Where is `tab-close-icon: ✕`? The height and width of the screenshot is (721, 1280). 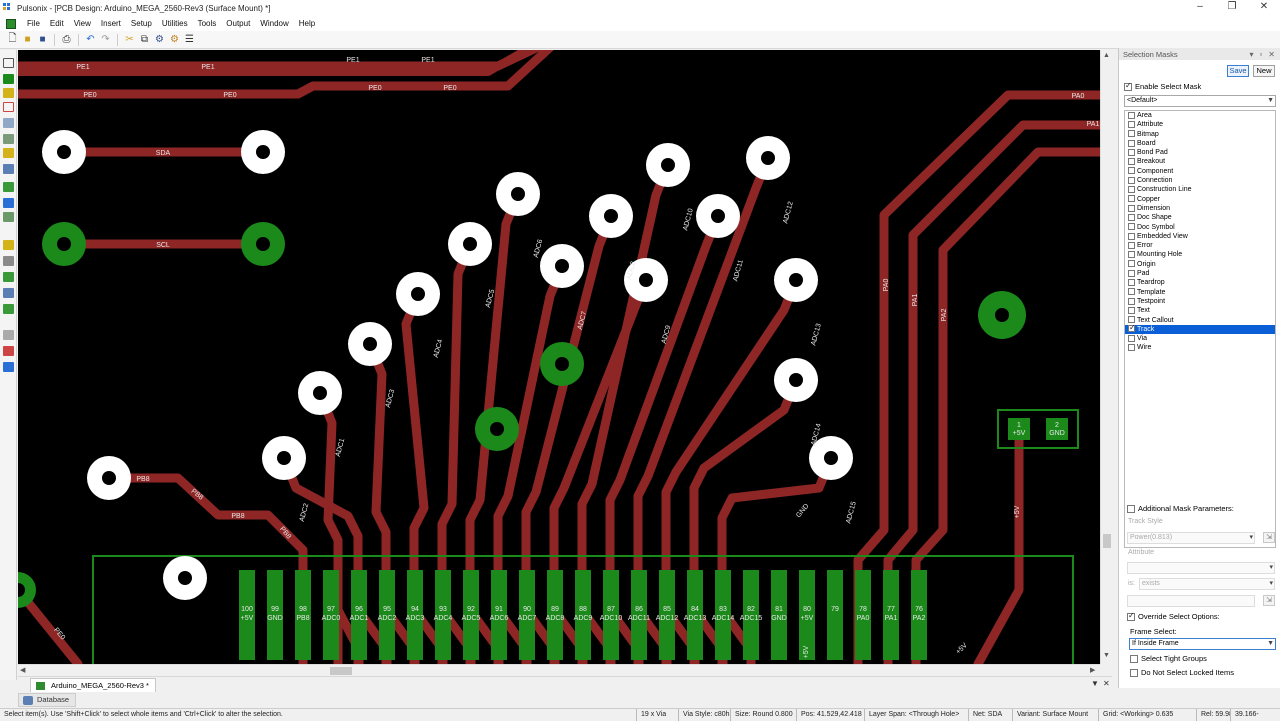 tab-close-icon: ✕ is located at coordinates (1106, 683).